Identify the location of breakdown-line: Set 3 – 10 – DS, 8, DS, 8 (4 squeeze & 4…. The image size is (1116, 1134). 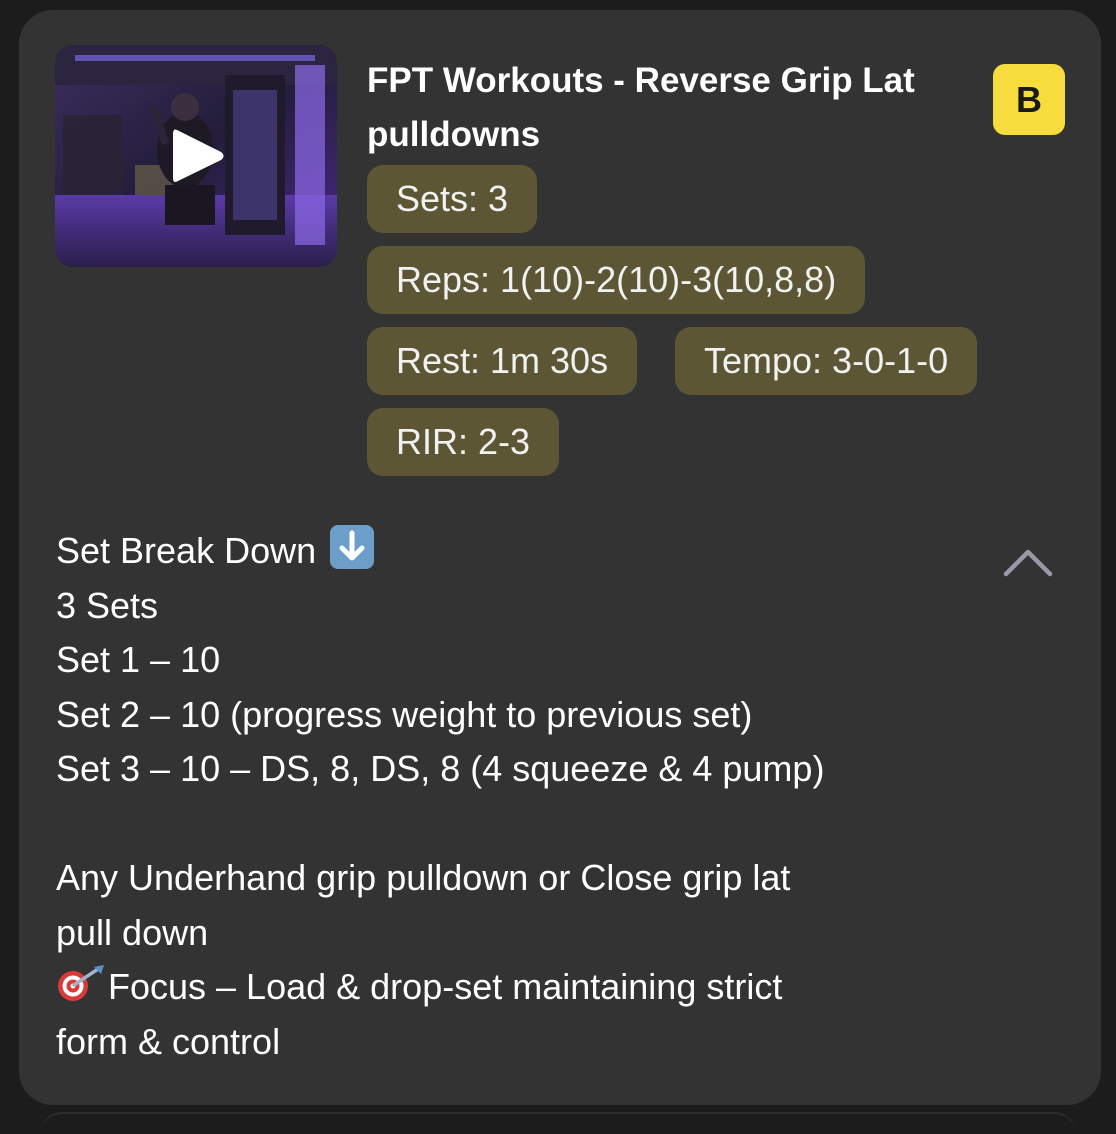
(440, 768).